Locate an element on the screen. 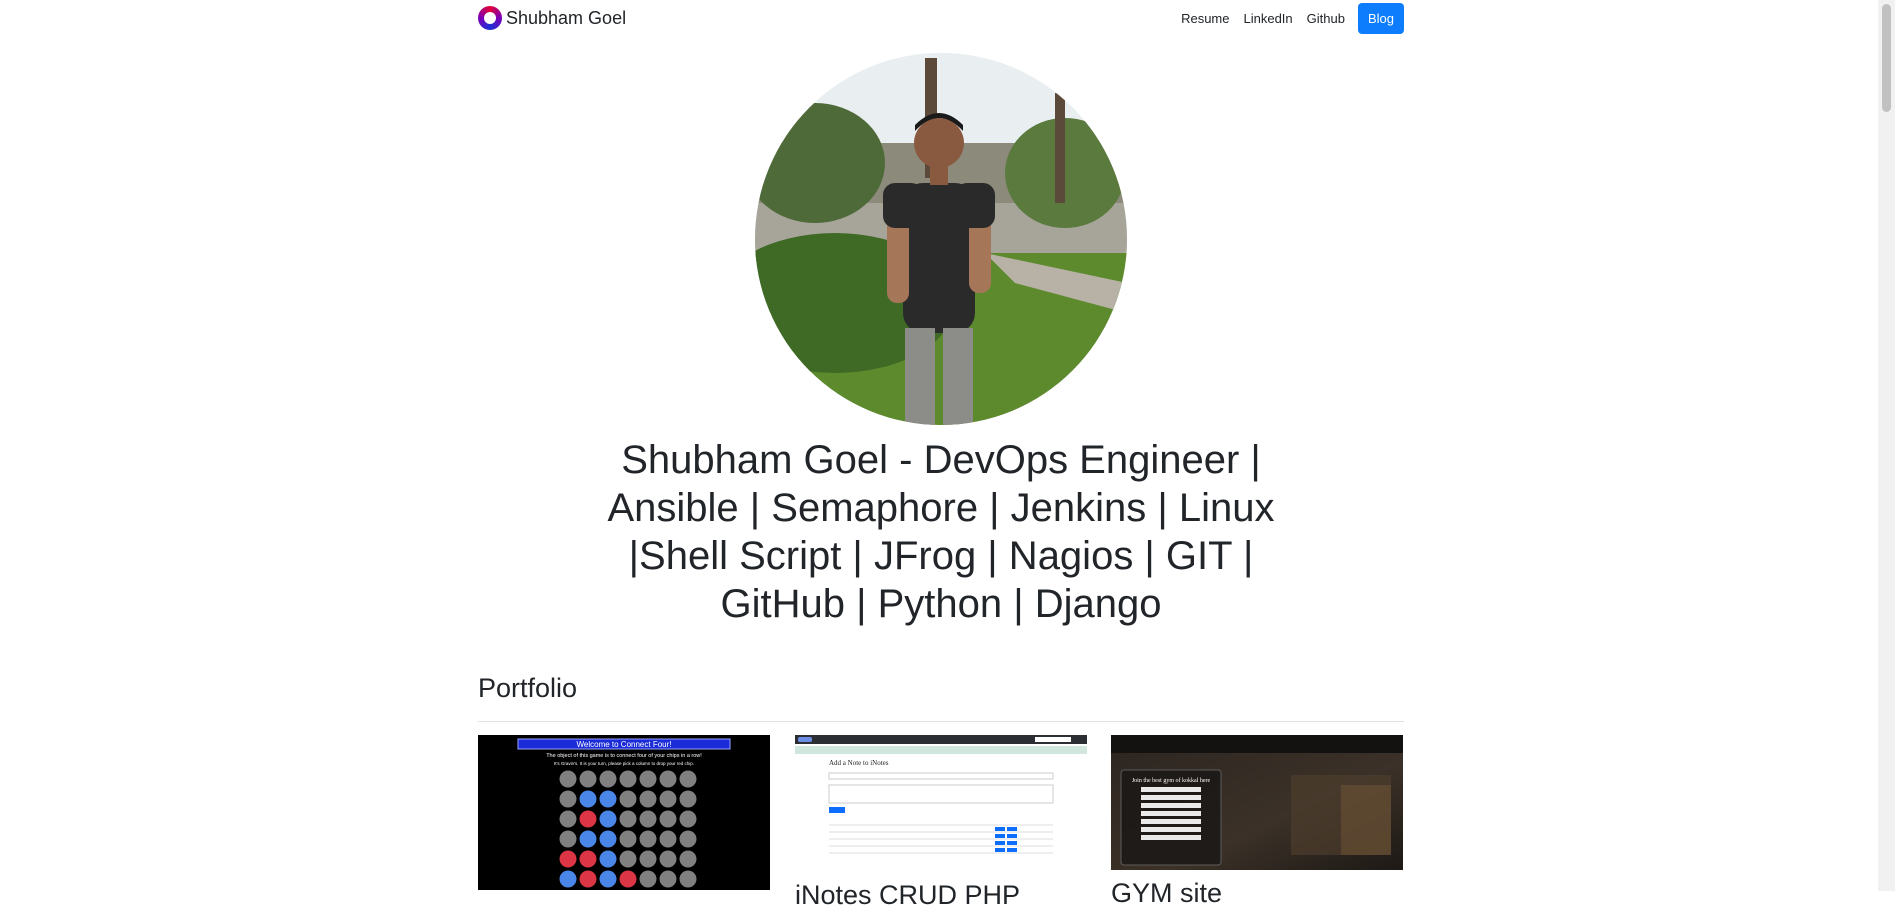  nav-links: Resume LinkedIn Github Blog is located at coordinates (1289, 18).